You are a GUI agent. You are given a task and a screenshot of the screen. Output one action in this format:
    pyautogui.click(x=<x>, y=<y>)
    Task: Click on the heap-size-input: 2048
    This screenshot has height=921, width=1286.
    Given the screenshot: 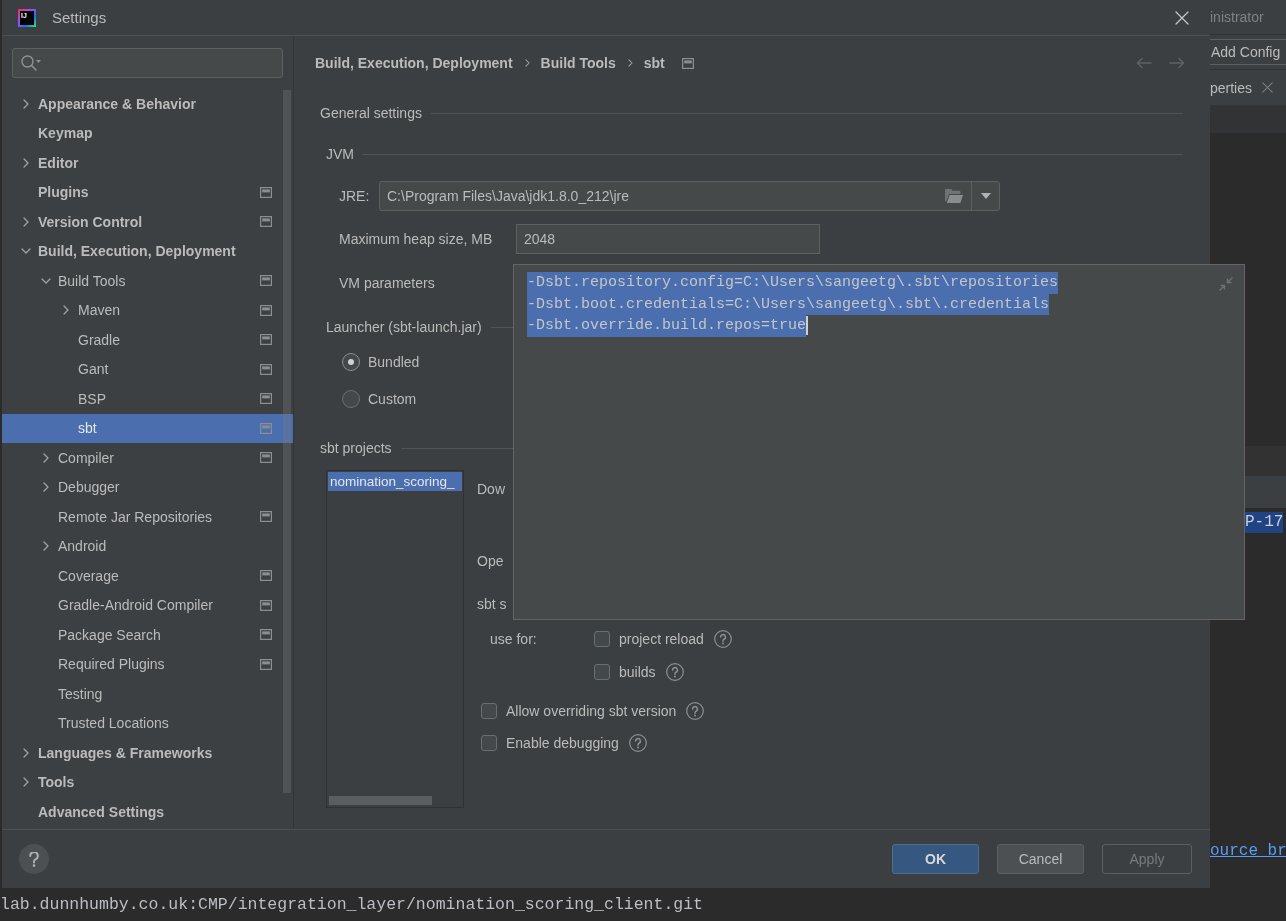 What is the action you would take?
    pyautogui.click(x=668, y=239)
    